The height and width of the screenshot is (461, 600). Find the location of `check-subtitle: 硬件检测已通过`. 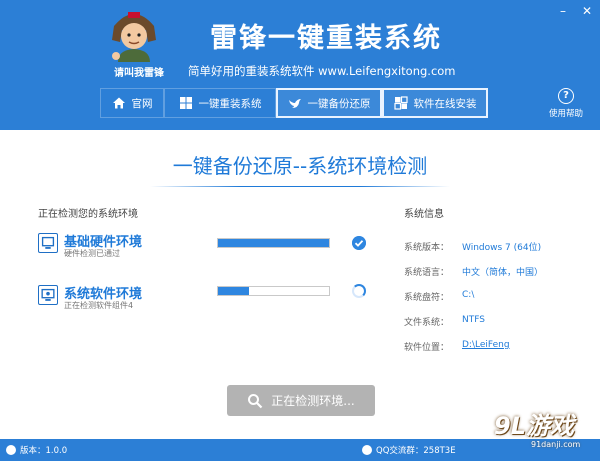

check-subtitle: 硬件检测已通过 is located at coordinates (92, 253).